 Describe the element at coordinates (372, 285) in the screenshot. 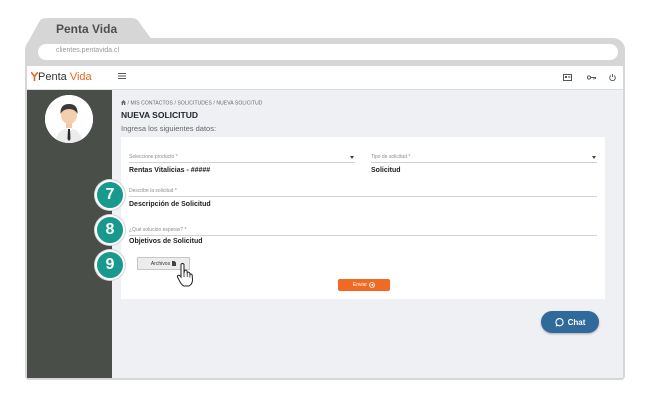

I see `send-icon` at that location.